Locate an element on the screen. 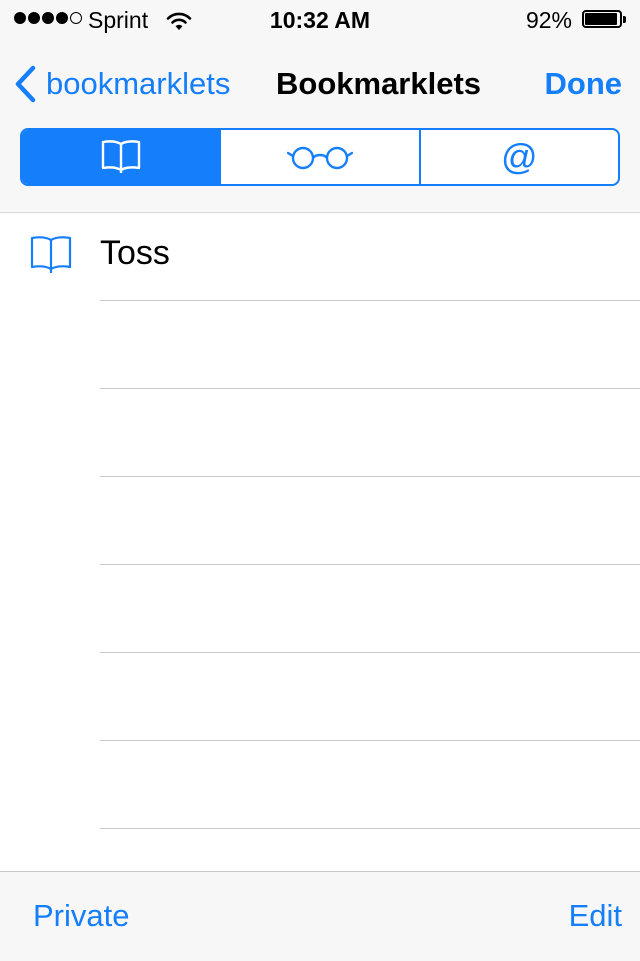 The height and width of the screenshot is (961, 640). segment-reading-list is located at coordinates (318, 157).